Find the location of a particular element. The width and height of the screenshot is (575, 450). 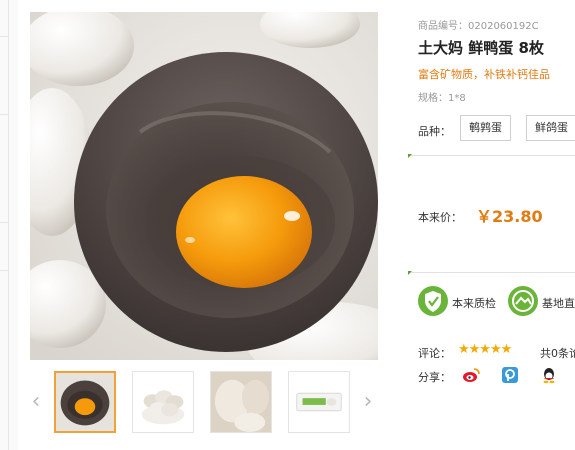

product-subtitle: 富含矿物质，补铁补钙佳品 is located at coordinates (484, 74).